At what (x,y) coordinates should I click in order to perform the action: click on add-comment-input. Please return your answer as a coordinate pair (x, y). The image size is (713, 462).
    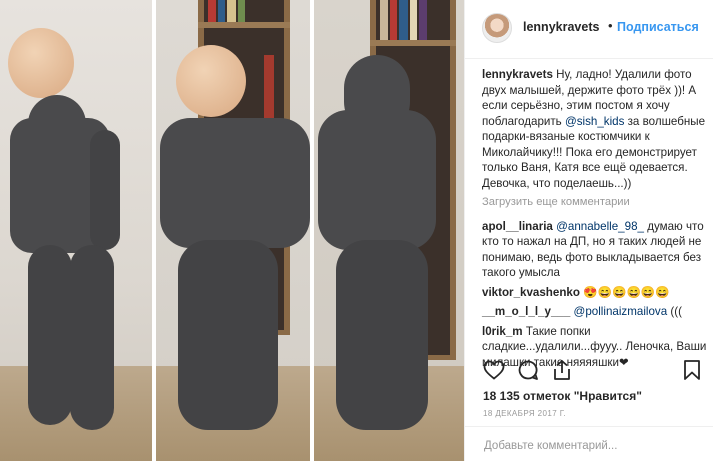
    Looking at the image, I should click on (589, 446).